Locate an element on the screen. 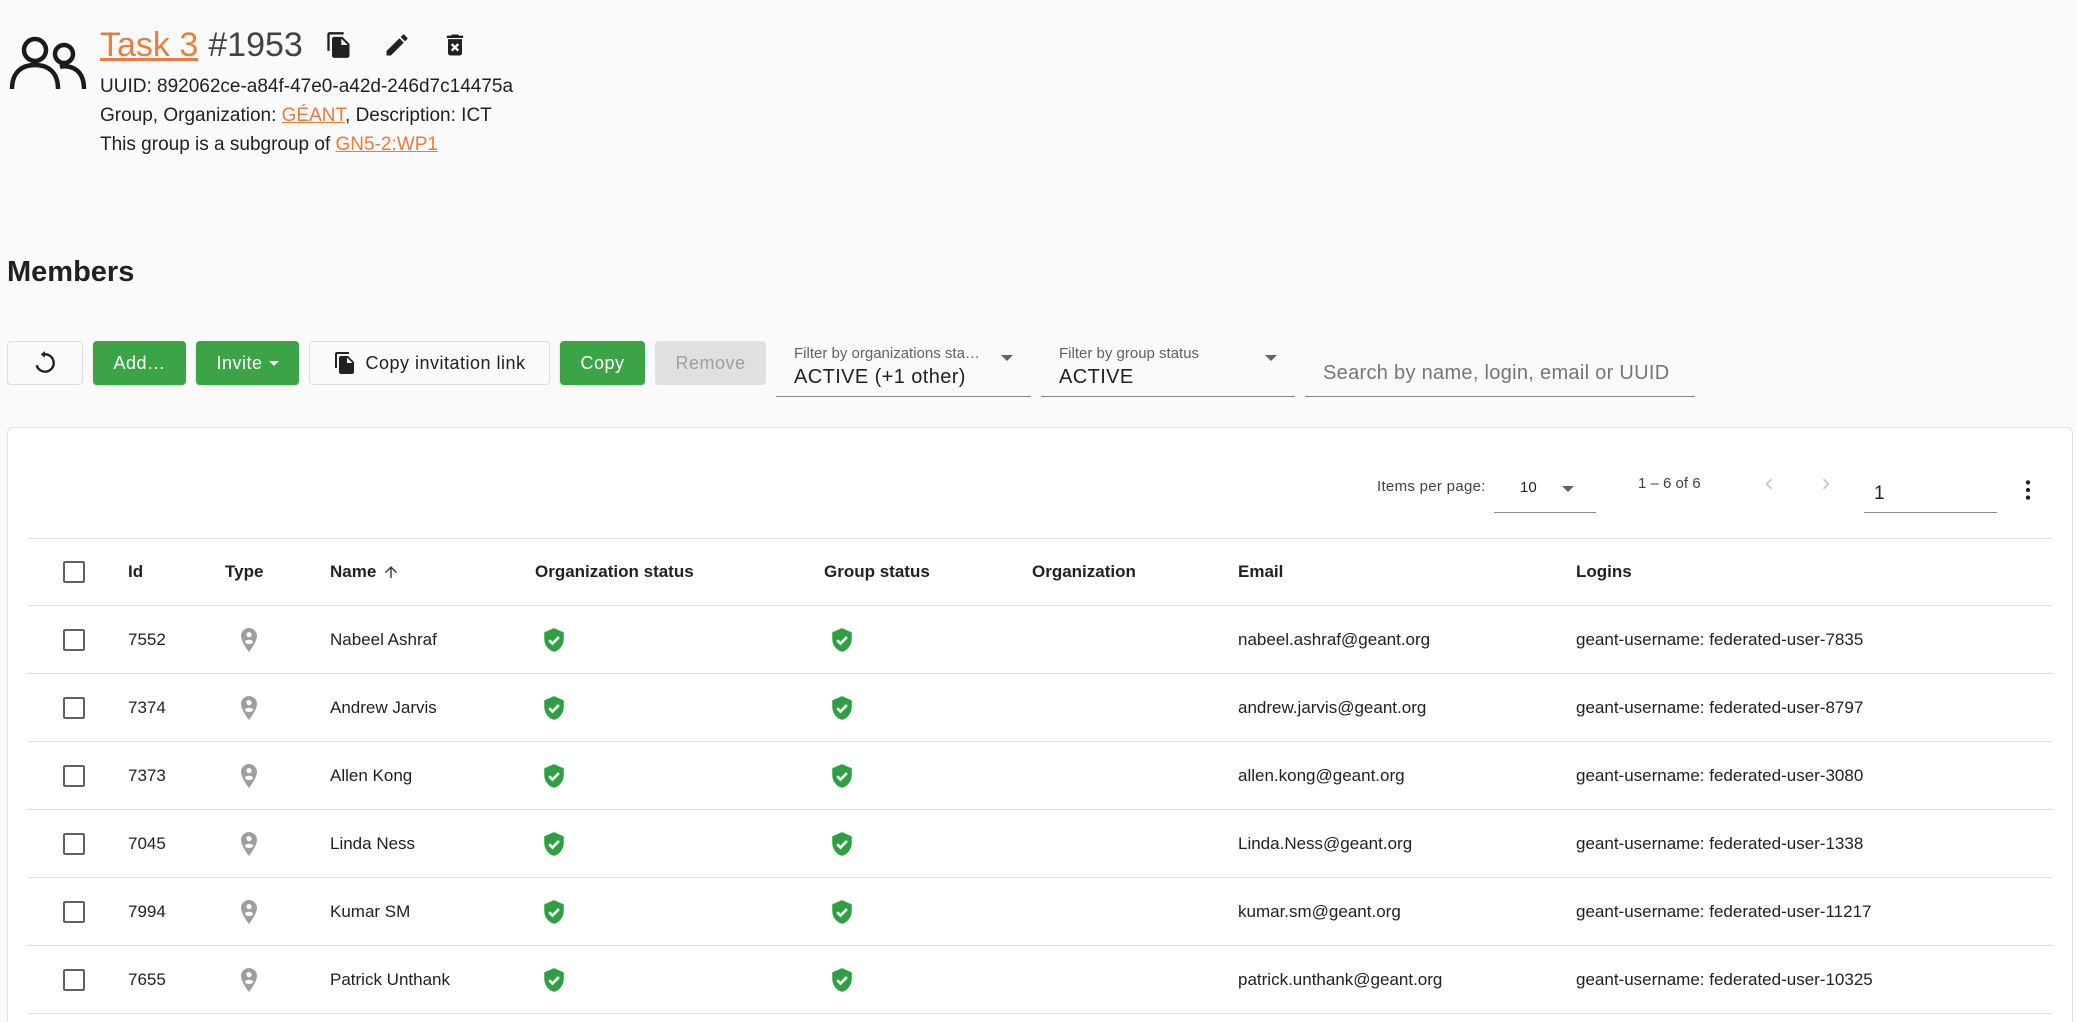 The height and width of the screenshot is (1022, 2077). refresh-button is located at coordinates (45, 363).